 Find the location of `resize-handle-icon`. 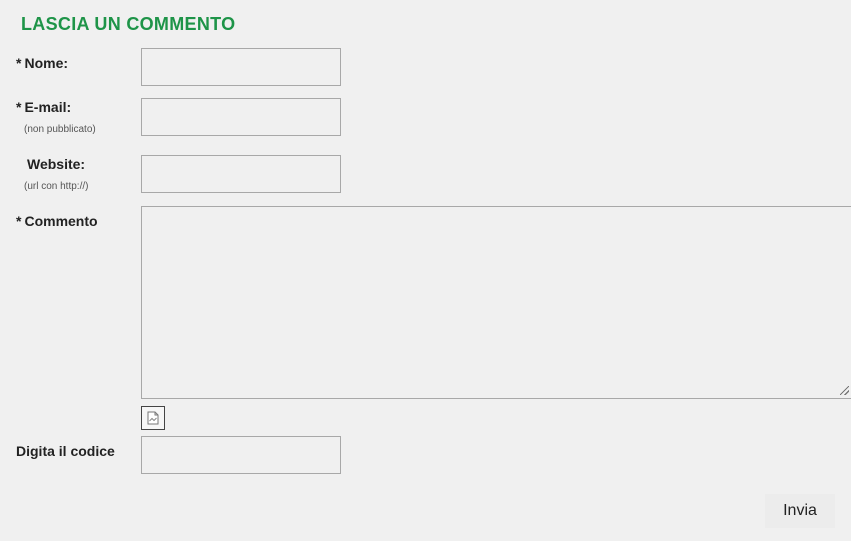

resize-handle-icon is located at coordinates (844, 390).